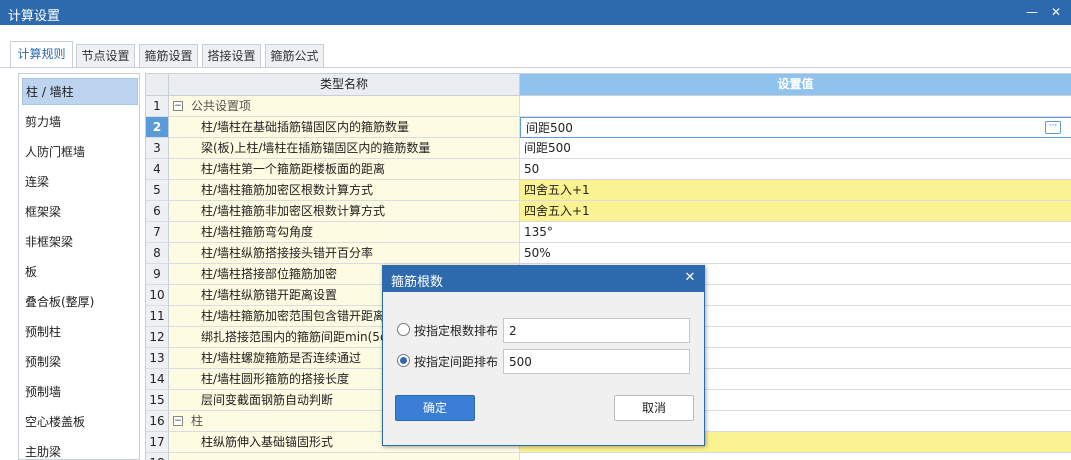 Image resolution: width=1071 pixels, height=460 pixels. I want to click on table-row: 5 柱/墙柱箍筋加密区根数计算方式 四舍五入+1, so click(608, 190).